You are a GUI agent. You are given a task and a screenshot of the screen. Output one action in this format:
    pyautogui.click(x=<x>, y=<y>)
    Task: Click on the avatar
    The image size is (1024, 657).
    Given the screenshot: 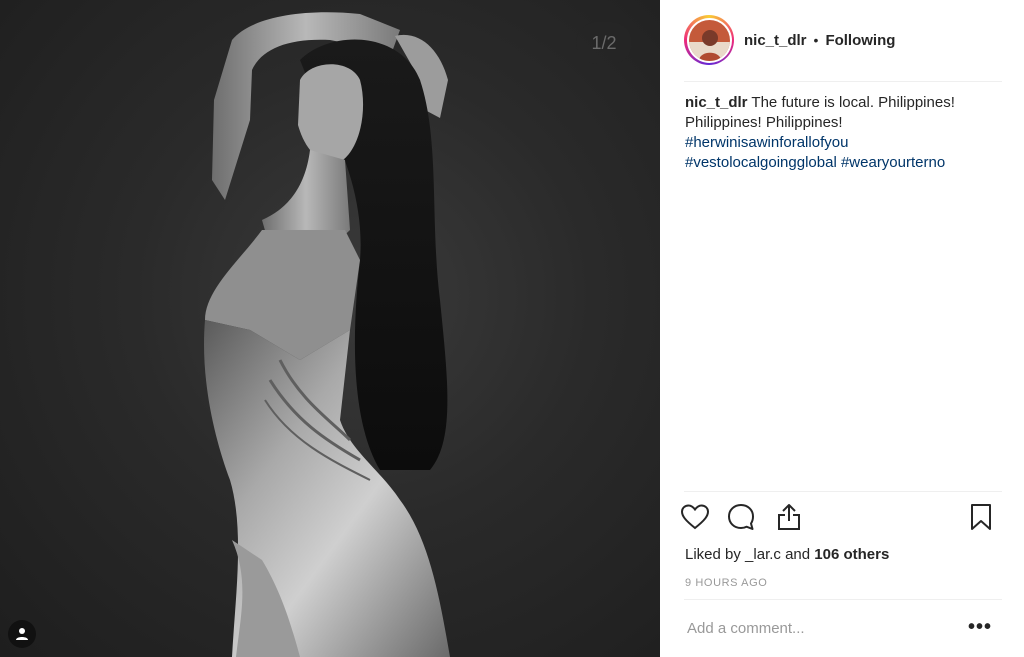 What is the action you would take?
    pyautogui.click(x=709, y=40)
    